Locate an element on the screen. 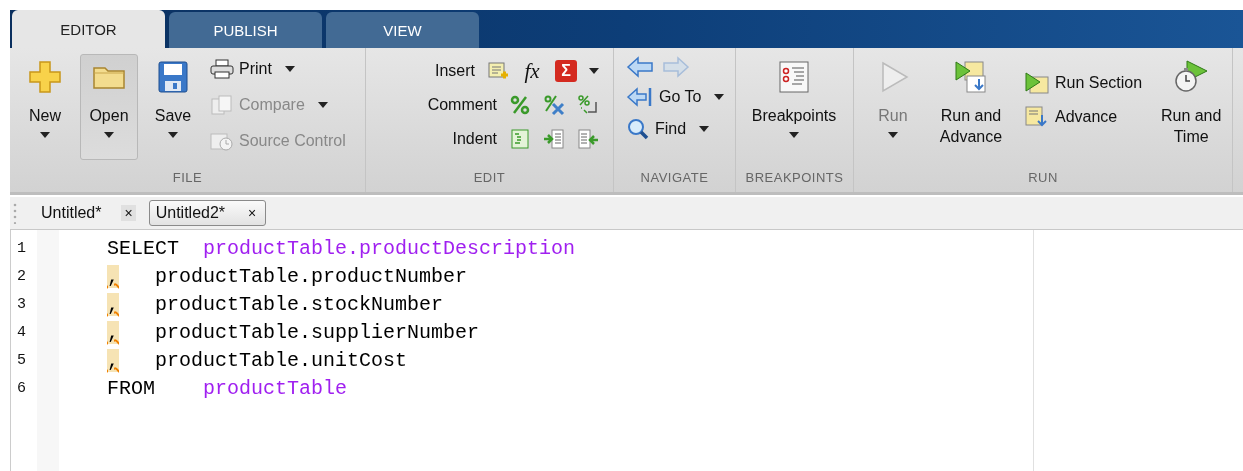 The image size is (1243, 471). left-arrow-icon is located at coordinates (640, 67).